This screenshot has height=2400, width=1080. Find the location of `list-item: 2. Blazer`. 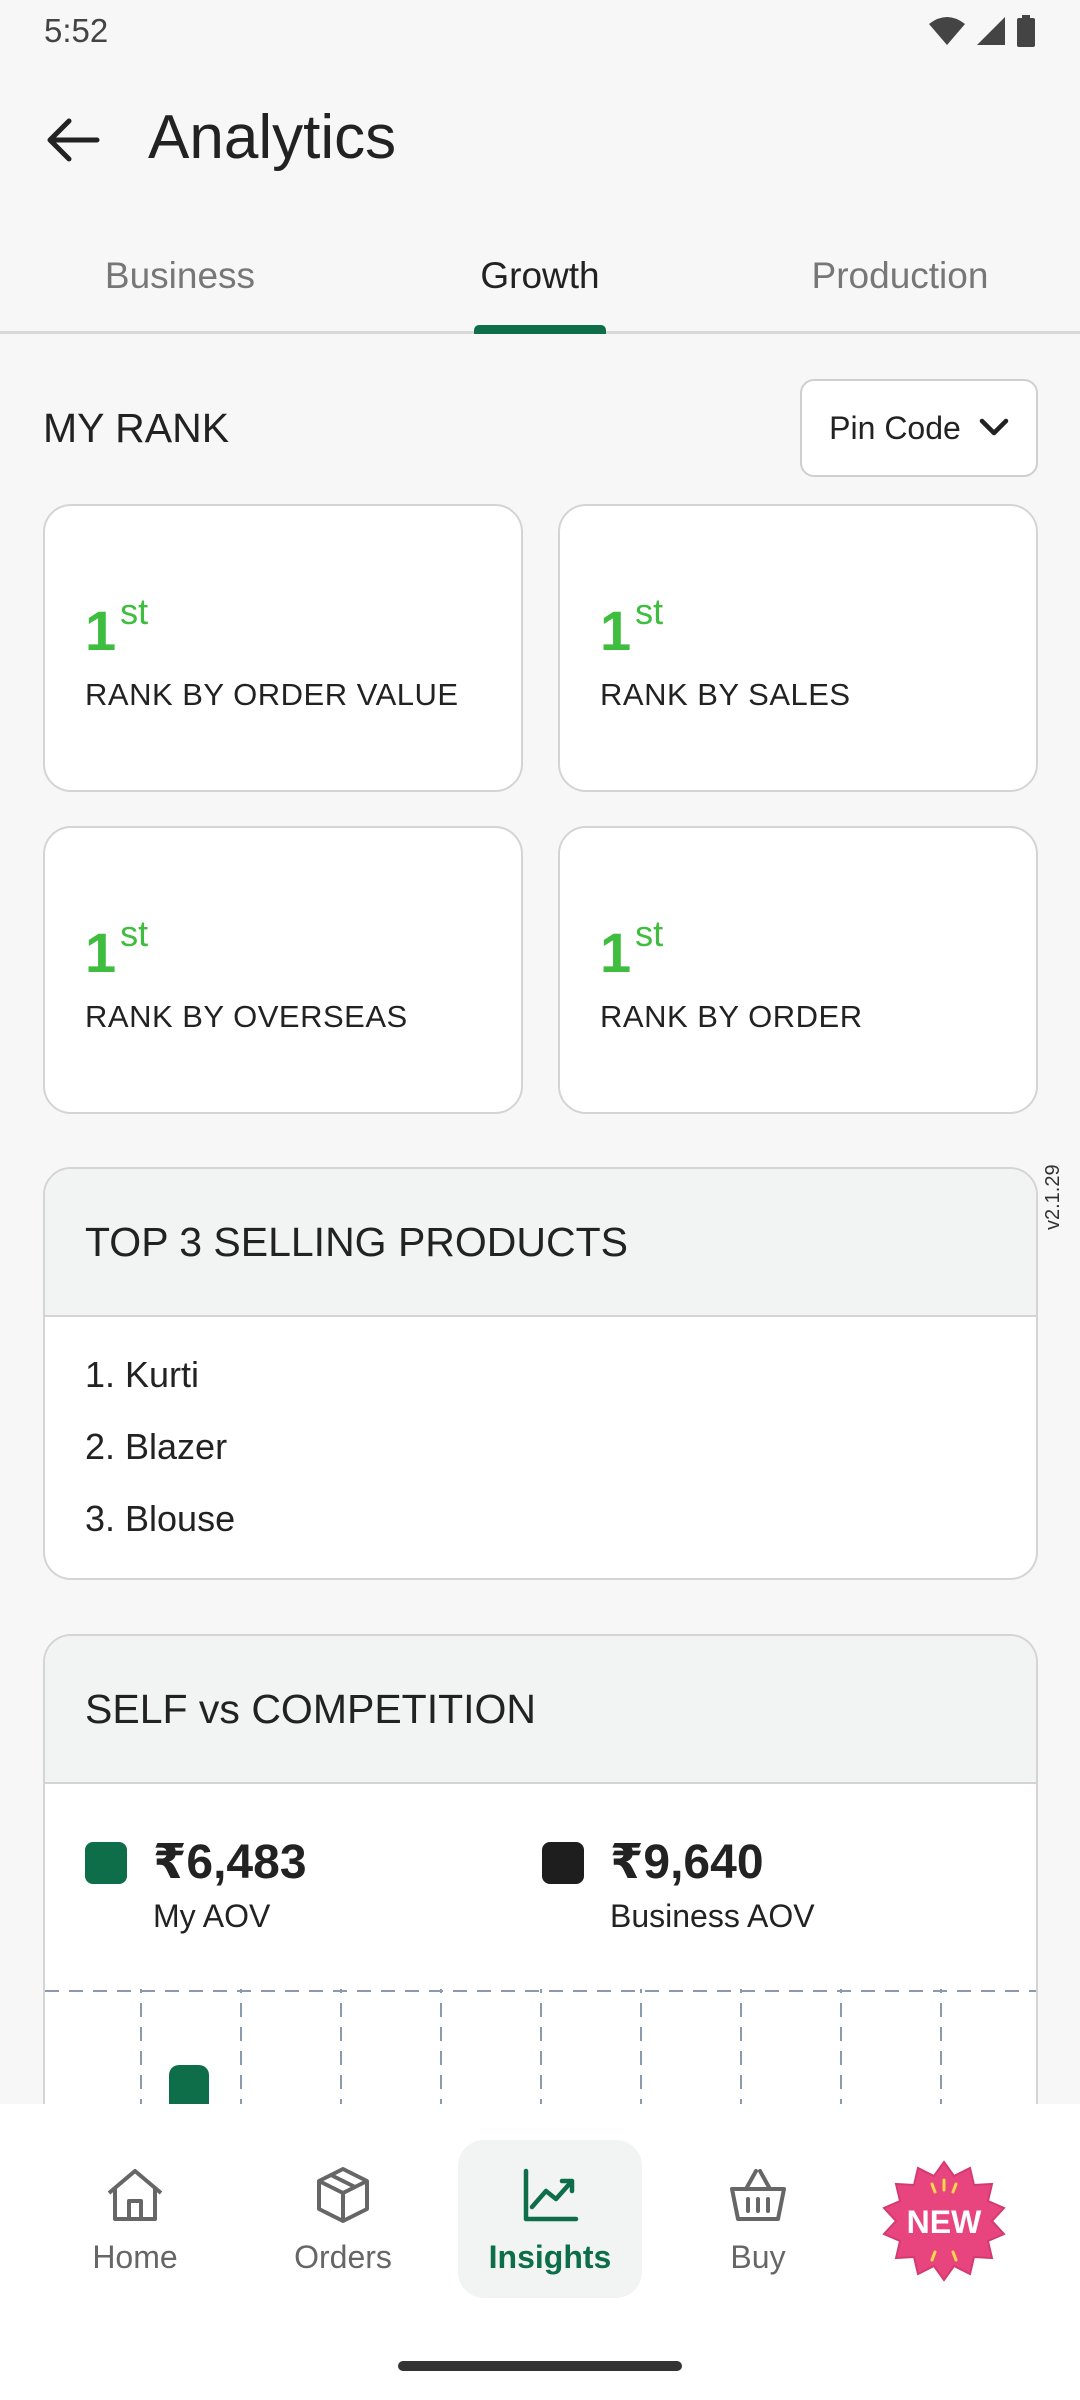

list-item: 2. Blazer is located at coordinates (156, 1446).